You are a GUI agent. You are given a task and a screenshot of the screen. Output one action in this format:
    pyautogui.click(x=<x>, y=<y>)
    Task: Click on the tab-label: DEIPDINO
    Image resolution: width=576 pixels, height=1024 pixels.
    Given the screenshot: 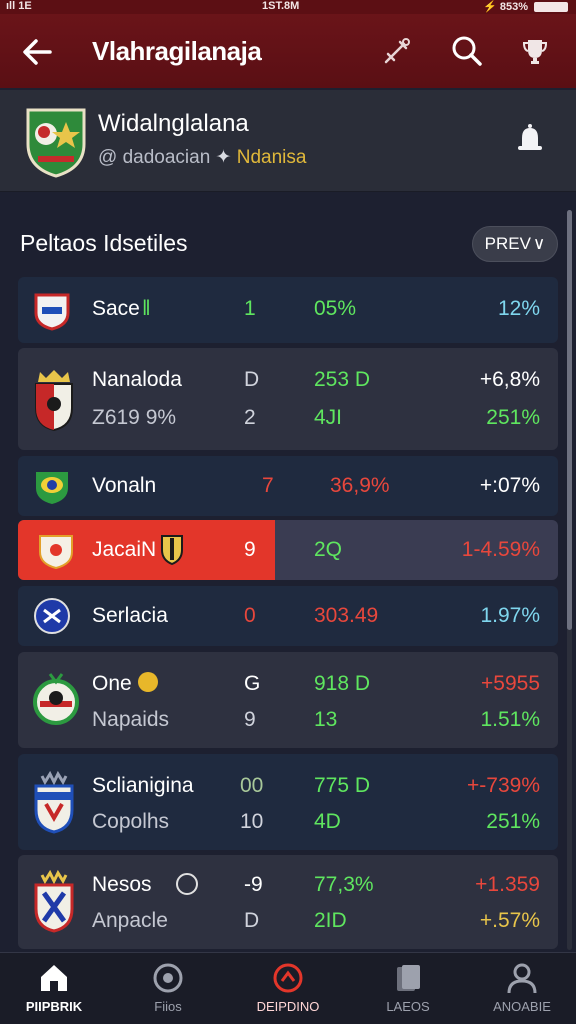 What is the action you would take?
    pyautogui.click(x=288, y=1006)
    